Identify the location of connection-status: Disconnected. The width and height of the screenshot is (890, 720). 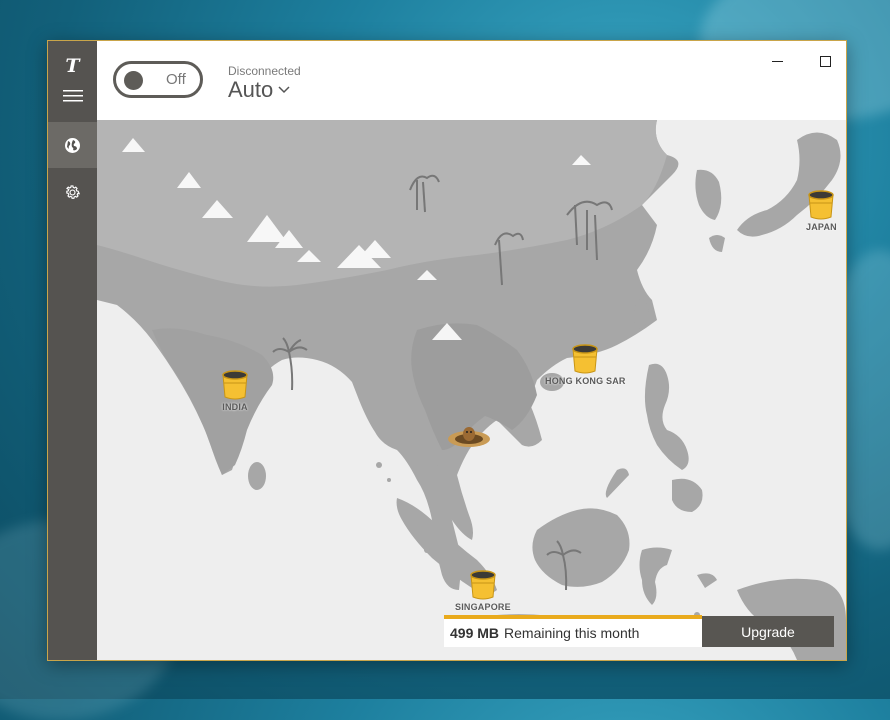
(264, 71).